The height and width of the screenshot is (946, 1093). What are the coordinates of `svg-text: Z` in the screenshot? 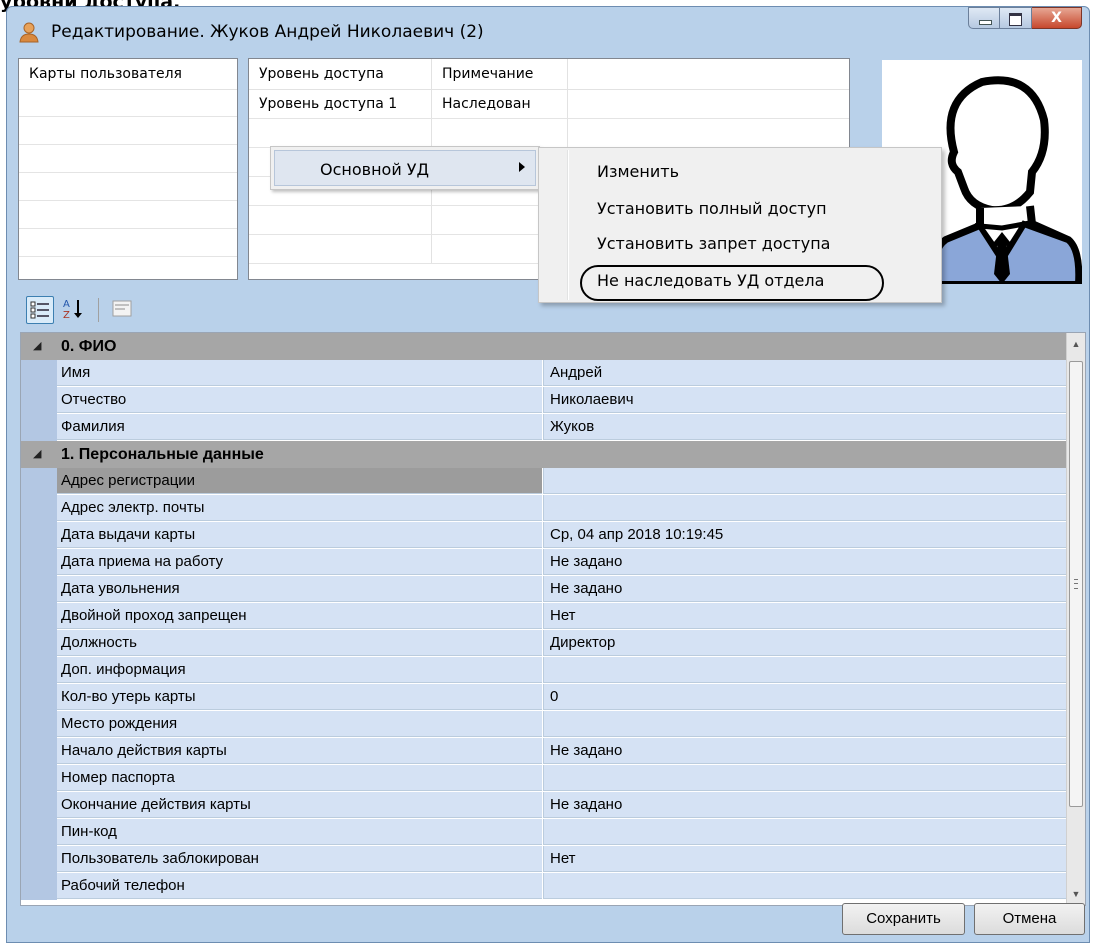 It's located at (66, 315).